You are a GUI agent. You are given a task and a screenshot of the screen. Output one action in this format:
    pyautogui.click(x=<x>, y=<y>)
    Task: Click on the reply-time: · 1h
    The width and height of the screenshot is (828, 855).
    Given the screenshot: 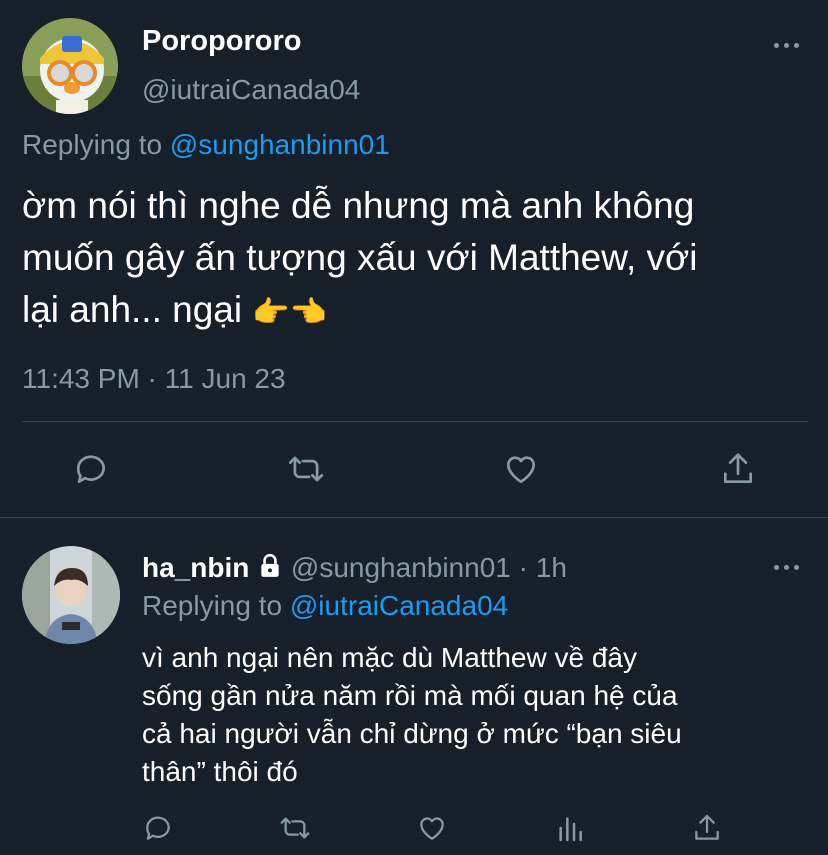 What is the action you would take?
    pyautogui.click(x=543, y=567)
    